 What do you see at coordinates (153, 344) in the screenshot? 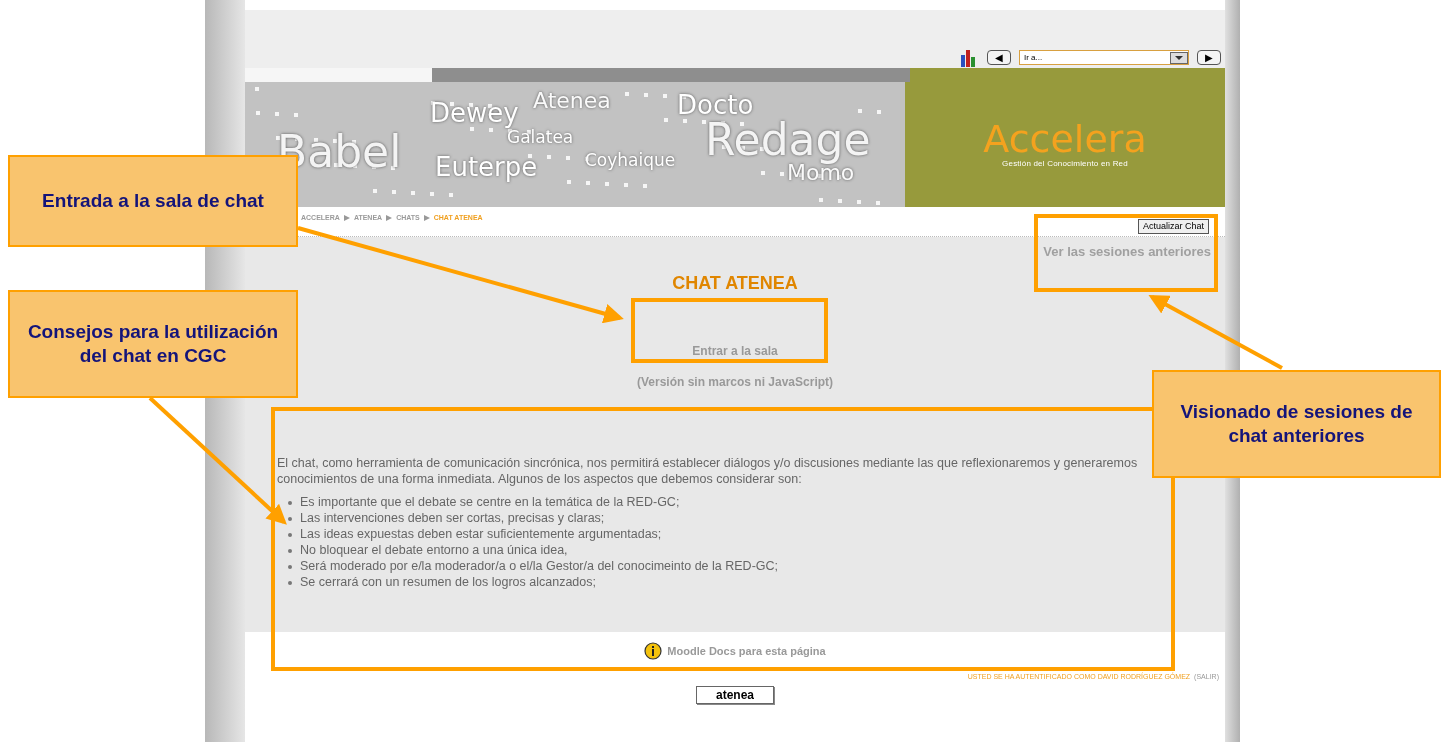
I see `callout-box: Consejos para la utilización del chat en CGC` at bounding box center [153, 344].